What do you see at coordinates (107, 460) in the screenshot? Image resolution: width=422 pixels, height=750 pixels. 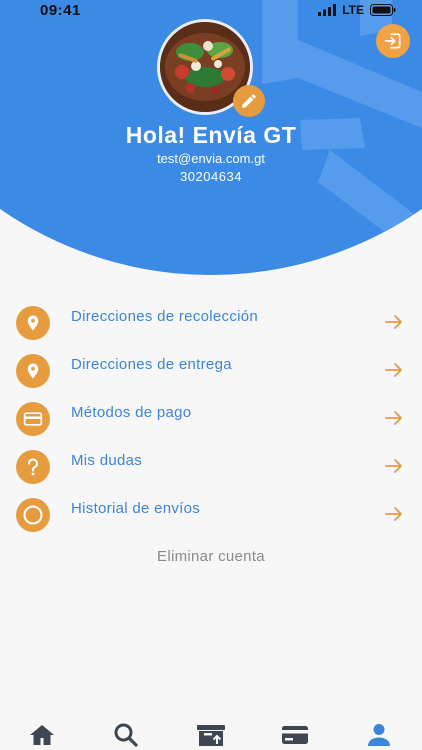 I see `menu-item-label: Mis dudas` at bounding box center [107, 460].